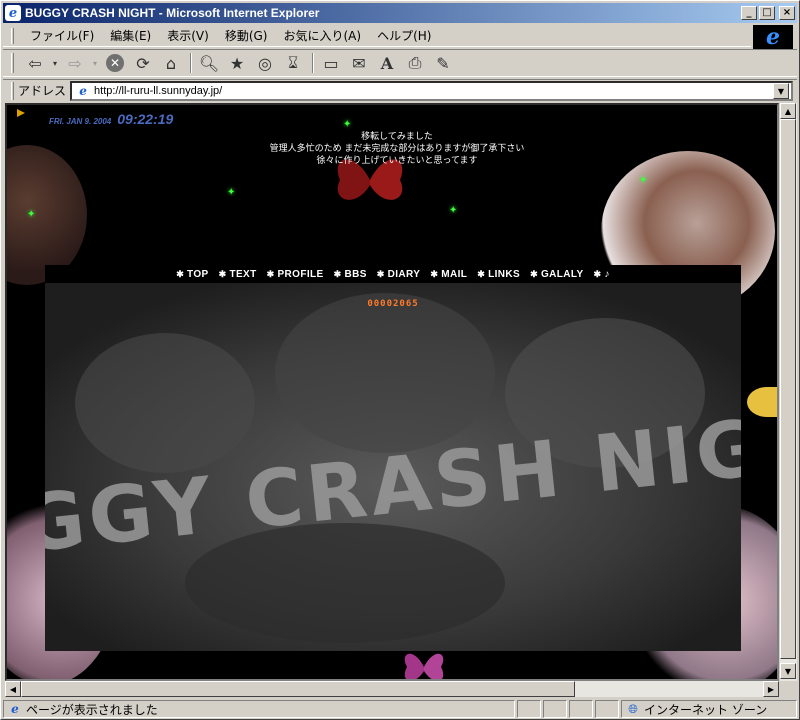 The image size is (800, 720). What do you see at coordinates (399, 274) in the screenshot?
I see `nav-diary: DIARY` at bounding box center [399, 274].